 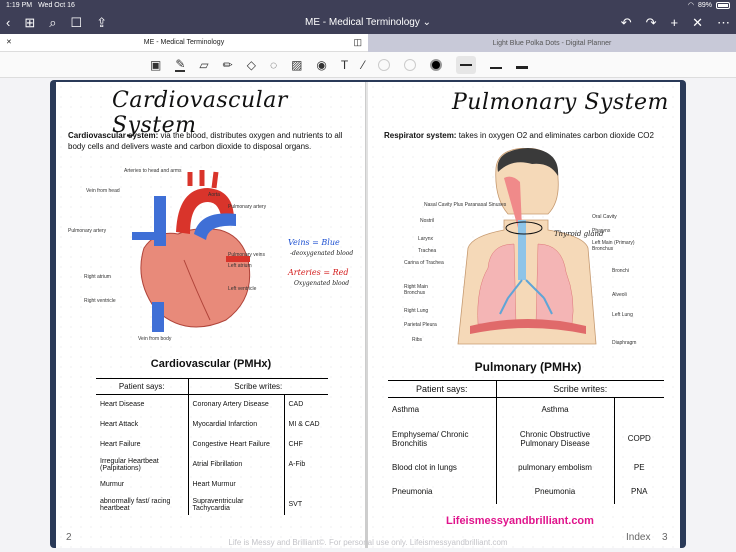 What do you see at coordinates (416, 290) in the screenshot?
I see `label-right-main-bronchus: Right Main Bronchus` at bounding box center [416, 290].